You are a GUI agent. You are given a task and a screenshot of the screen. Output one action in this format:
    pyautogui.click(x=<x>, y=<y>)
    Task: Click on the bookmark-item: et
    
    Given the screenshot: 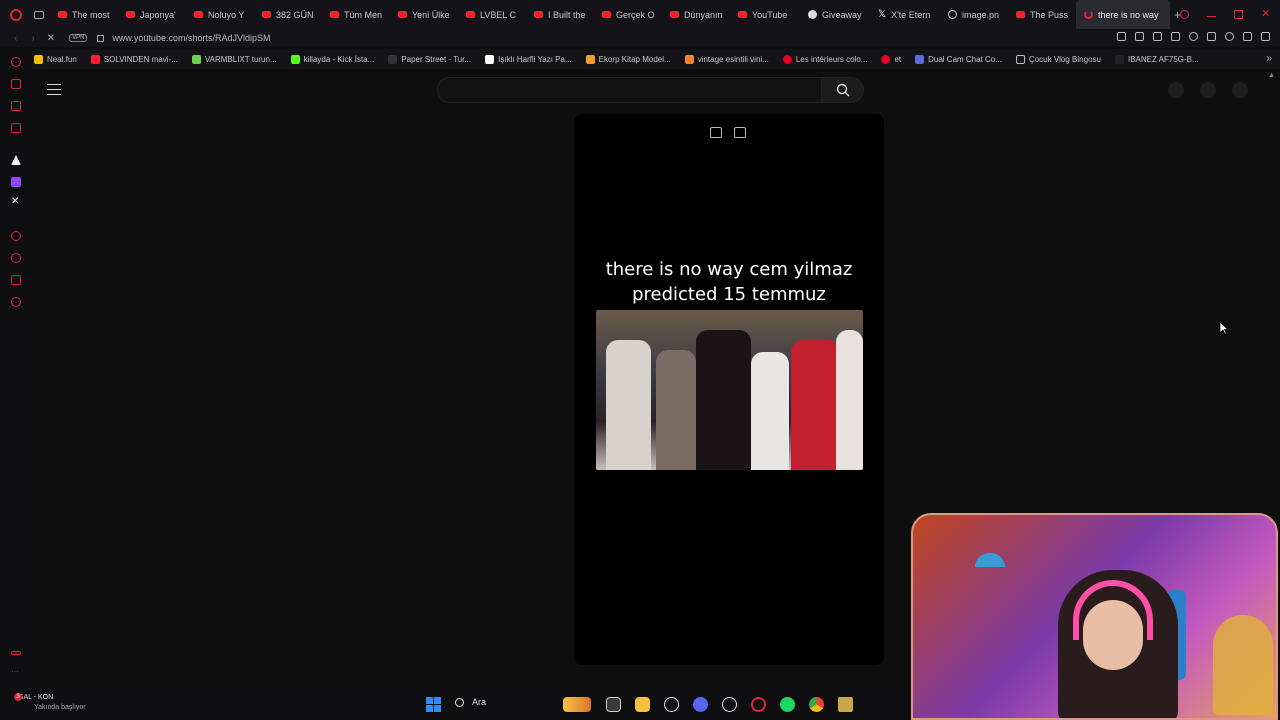 What is the action you would take?
    pyautogui.click(x=891, y=59)
    